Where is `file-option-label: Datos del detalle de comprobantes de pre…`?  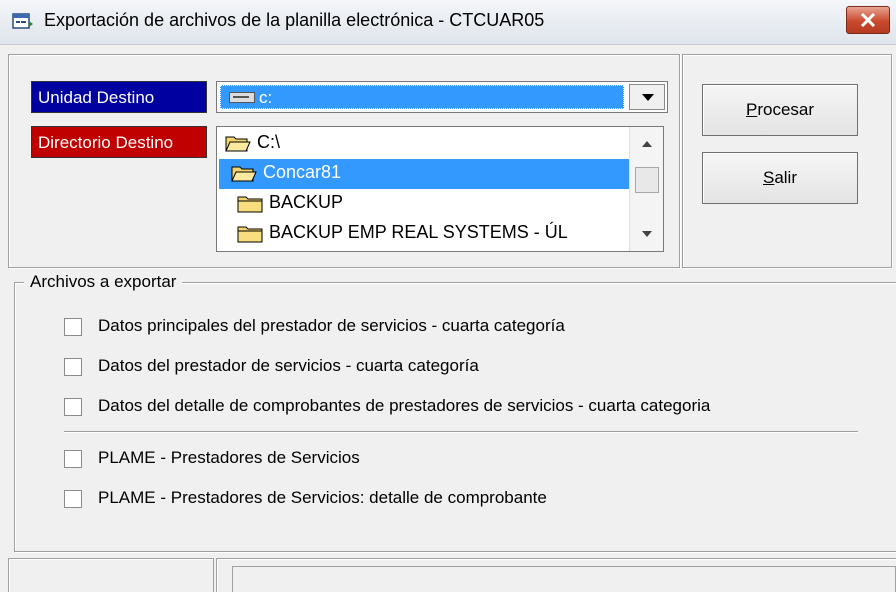
file-option-label: Datos del detalle de comprobantes de pre… is located at coordinates (404, 405).